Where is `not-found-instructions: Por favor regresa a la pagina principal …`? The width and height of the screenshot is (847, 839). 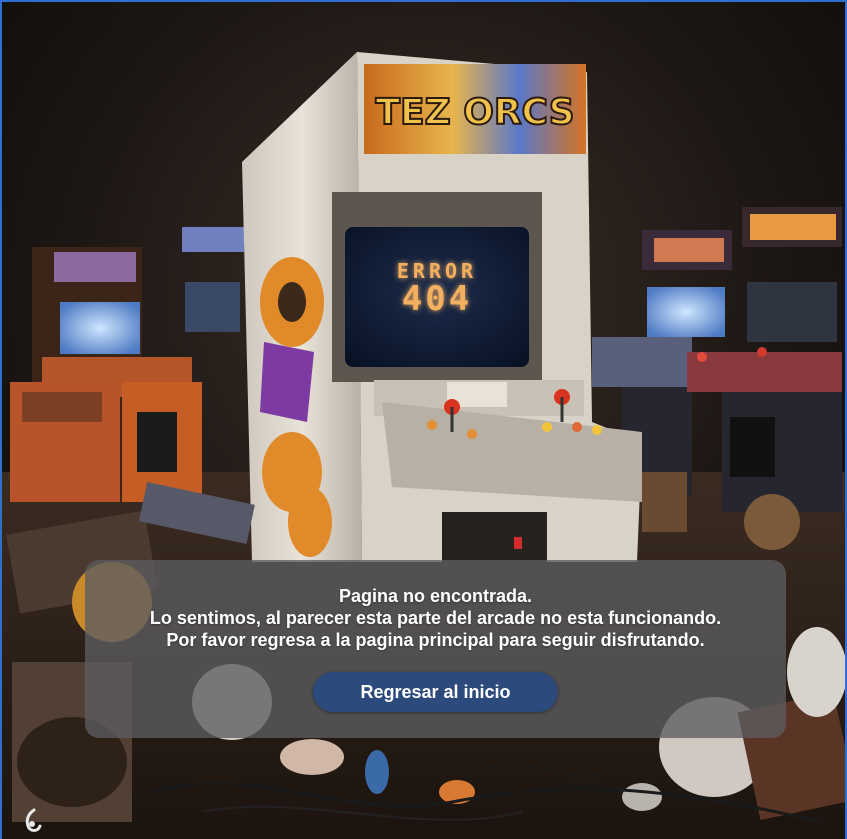
not-found-instructions: Por favor regresa a la pagina principal … is located at coordinates (435, 640).